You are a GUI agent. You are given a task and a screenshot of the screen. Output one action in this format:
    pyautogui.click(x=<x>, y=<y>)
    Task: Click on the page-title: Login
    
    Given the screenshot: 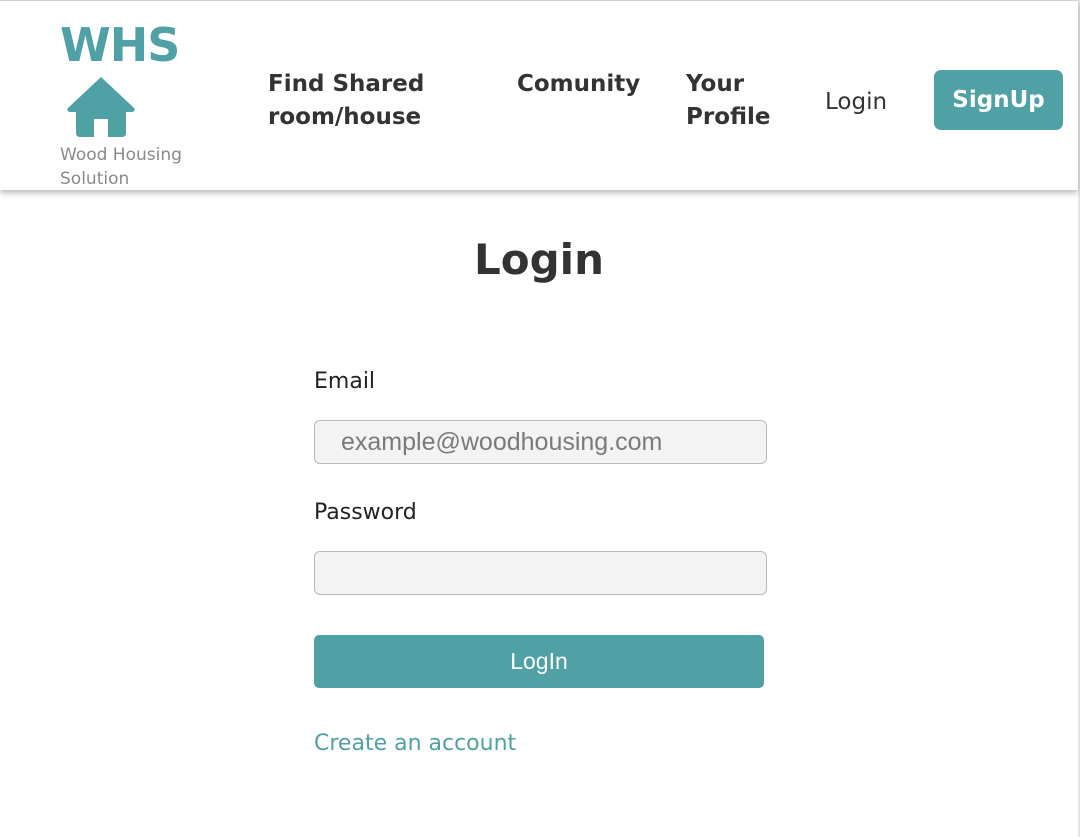 What is the action you would take?
    pyautogui.click(x=539, y=259)
    